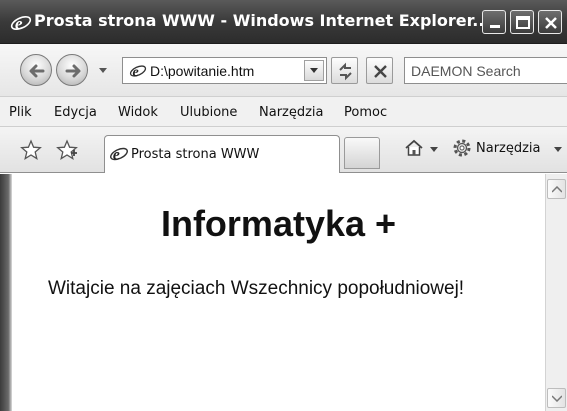 This screenshot has height=411, width=567. I want to click on close-button, so click(550, 22).